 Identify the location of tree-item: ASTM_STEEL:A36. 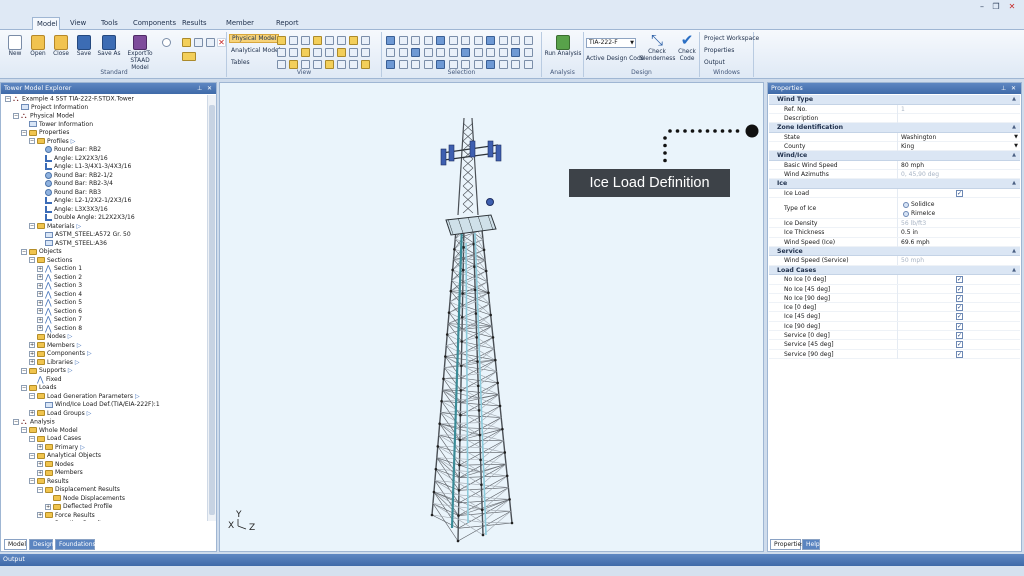
(72, 244).